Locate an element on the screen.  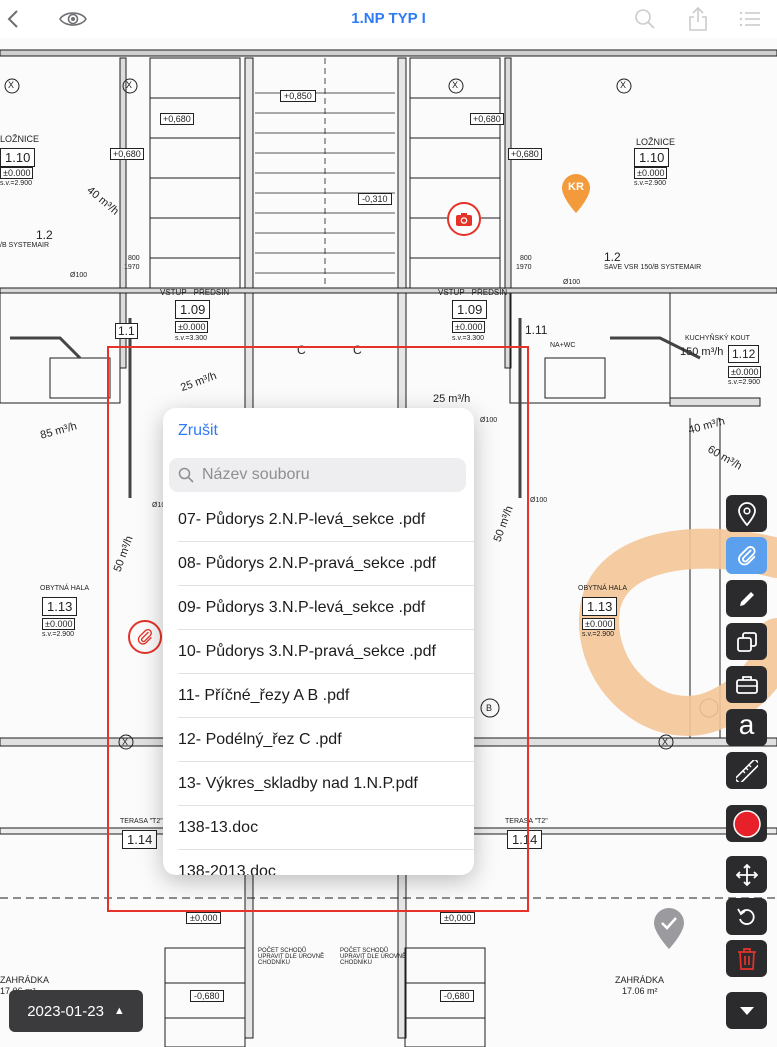
file-list-item: 11- Příčné_řezy A B .pdf is located at coordinates (326, 696).